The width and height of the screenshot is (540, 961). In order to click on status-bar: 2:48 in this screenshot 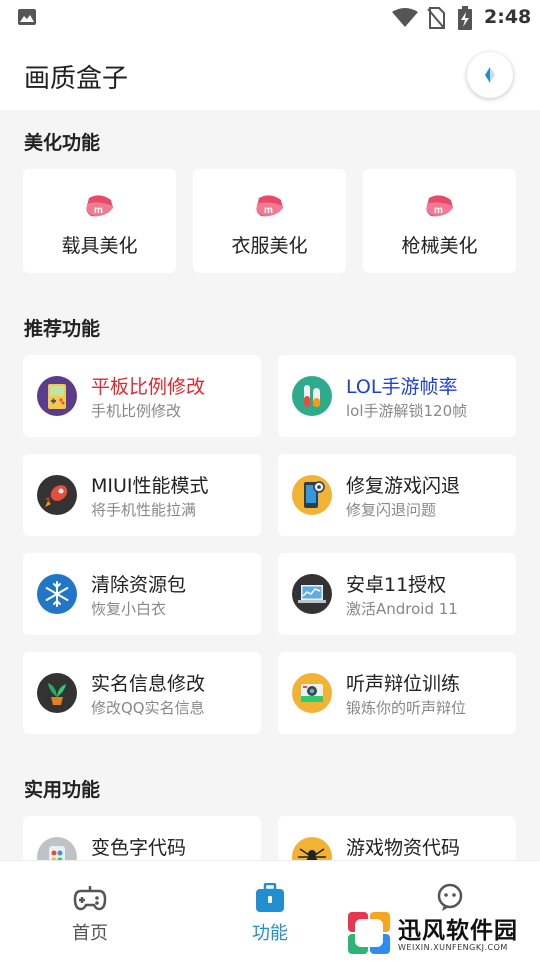, I will do `click(270, 18)`.